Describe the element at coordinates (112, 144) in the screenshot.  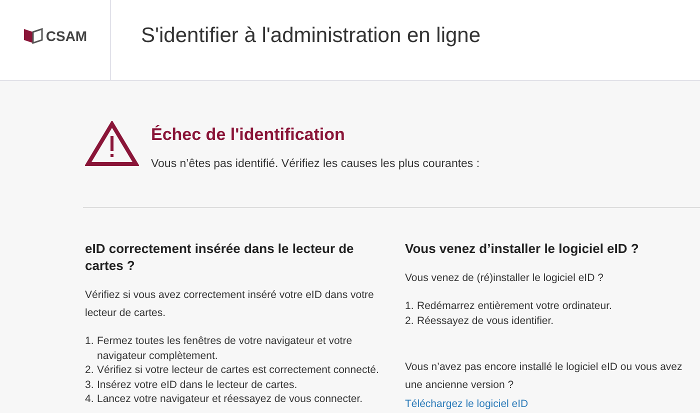
I see `warning-icon` at that location.